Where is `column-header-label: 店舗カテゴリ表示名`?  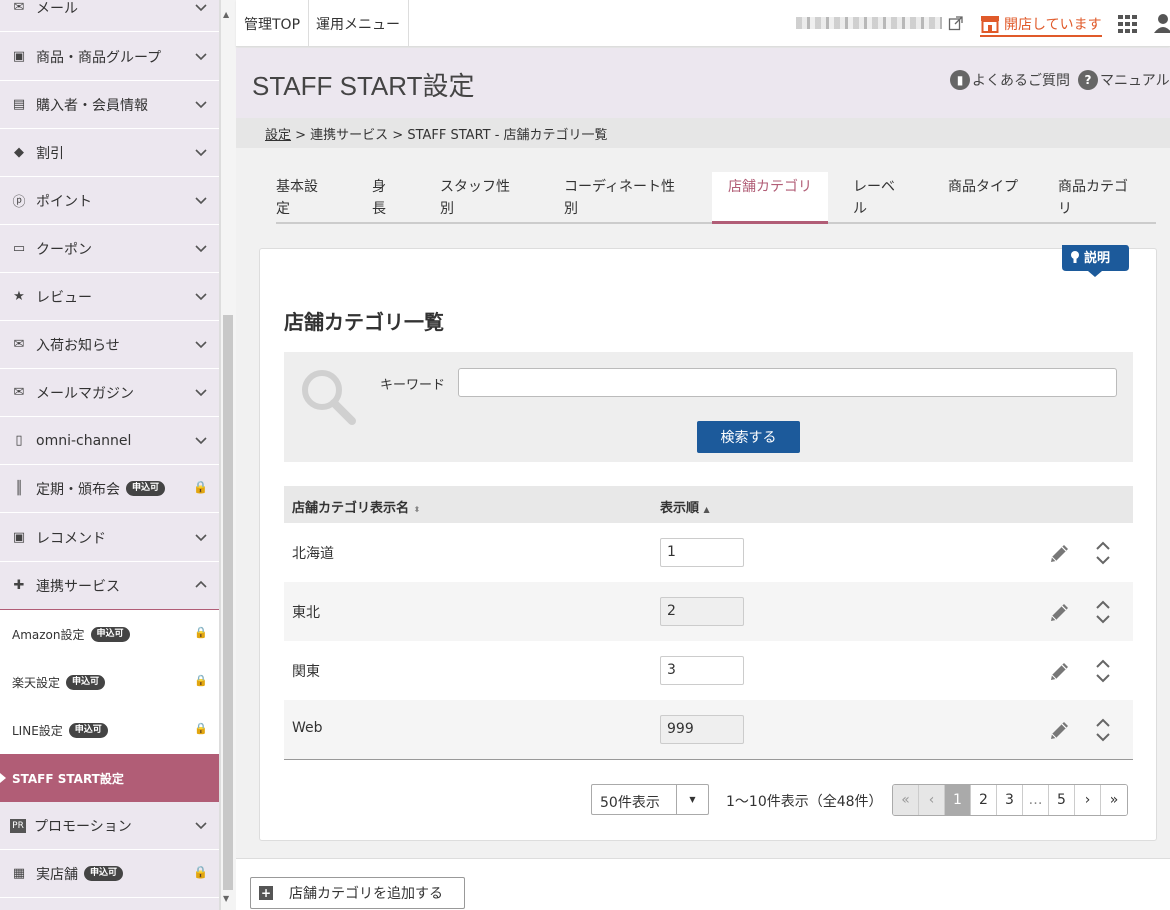 column-header-label: 店舗カテゴリ表示名 is located at coordinates (351, 508).